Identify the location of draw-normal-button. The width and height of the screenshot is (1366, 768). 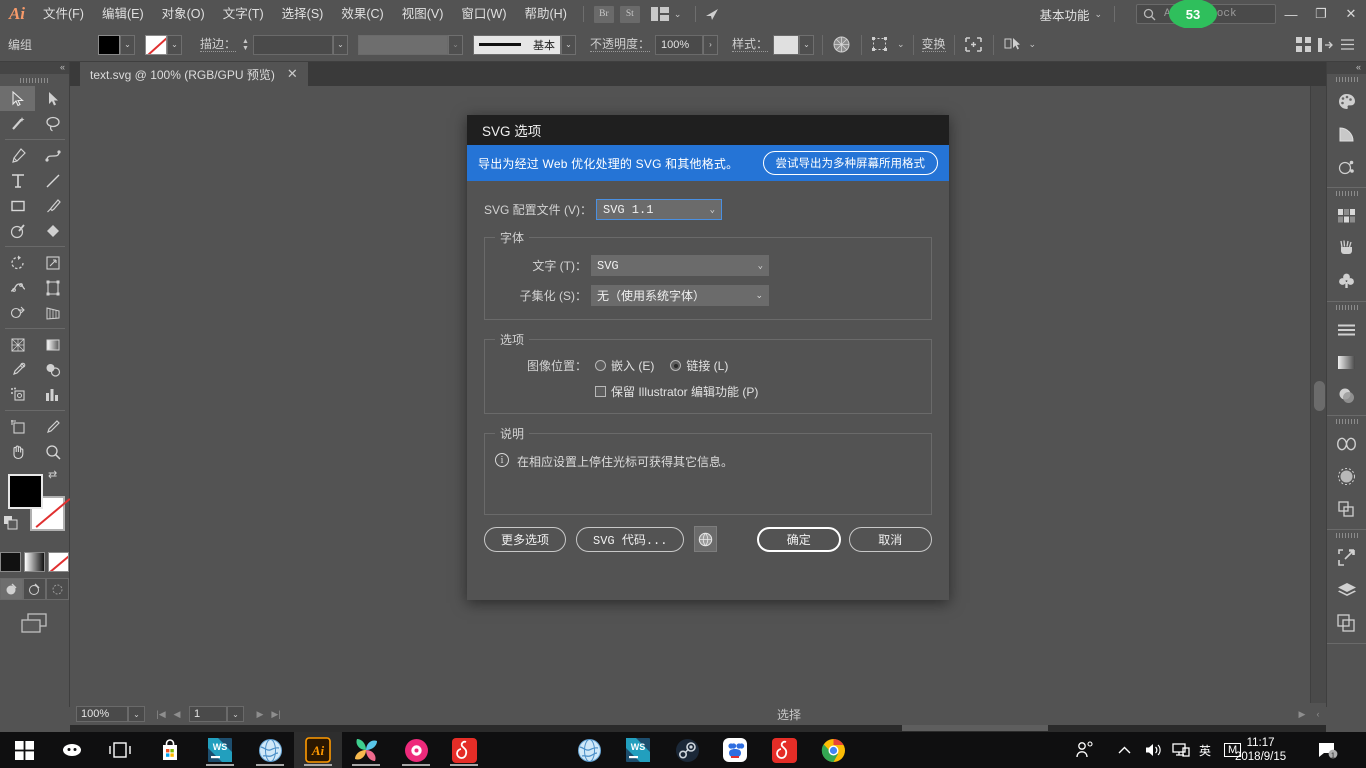
(11, 589).